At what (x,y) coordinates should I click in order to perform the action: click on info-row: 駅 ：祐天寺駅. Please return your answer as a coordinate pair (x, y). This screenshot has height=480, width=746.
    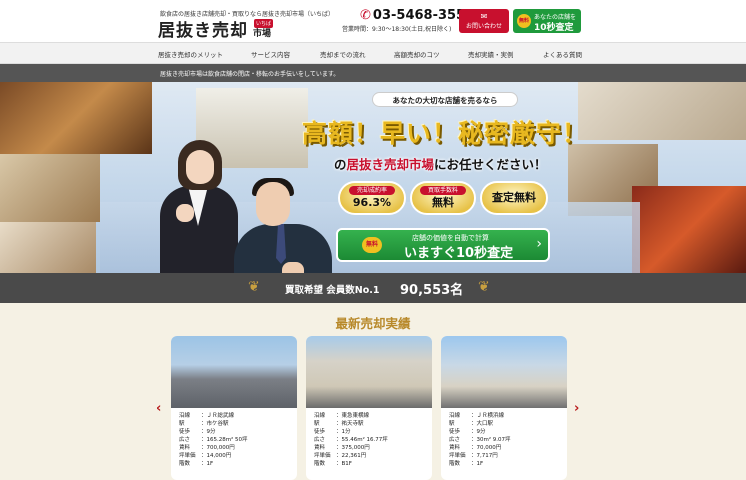
    Looking at the image, I should click on (369, 424).